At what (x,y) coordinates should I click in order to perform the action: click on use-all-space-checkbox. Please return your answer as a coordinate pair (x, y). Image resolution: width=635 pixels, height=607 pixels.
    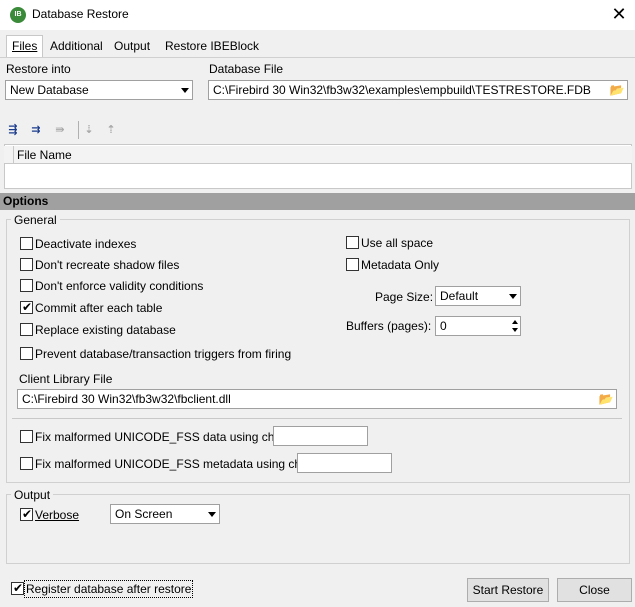
    Looking at the image, I should click on (352, 242).